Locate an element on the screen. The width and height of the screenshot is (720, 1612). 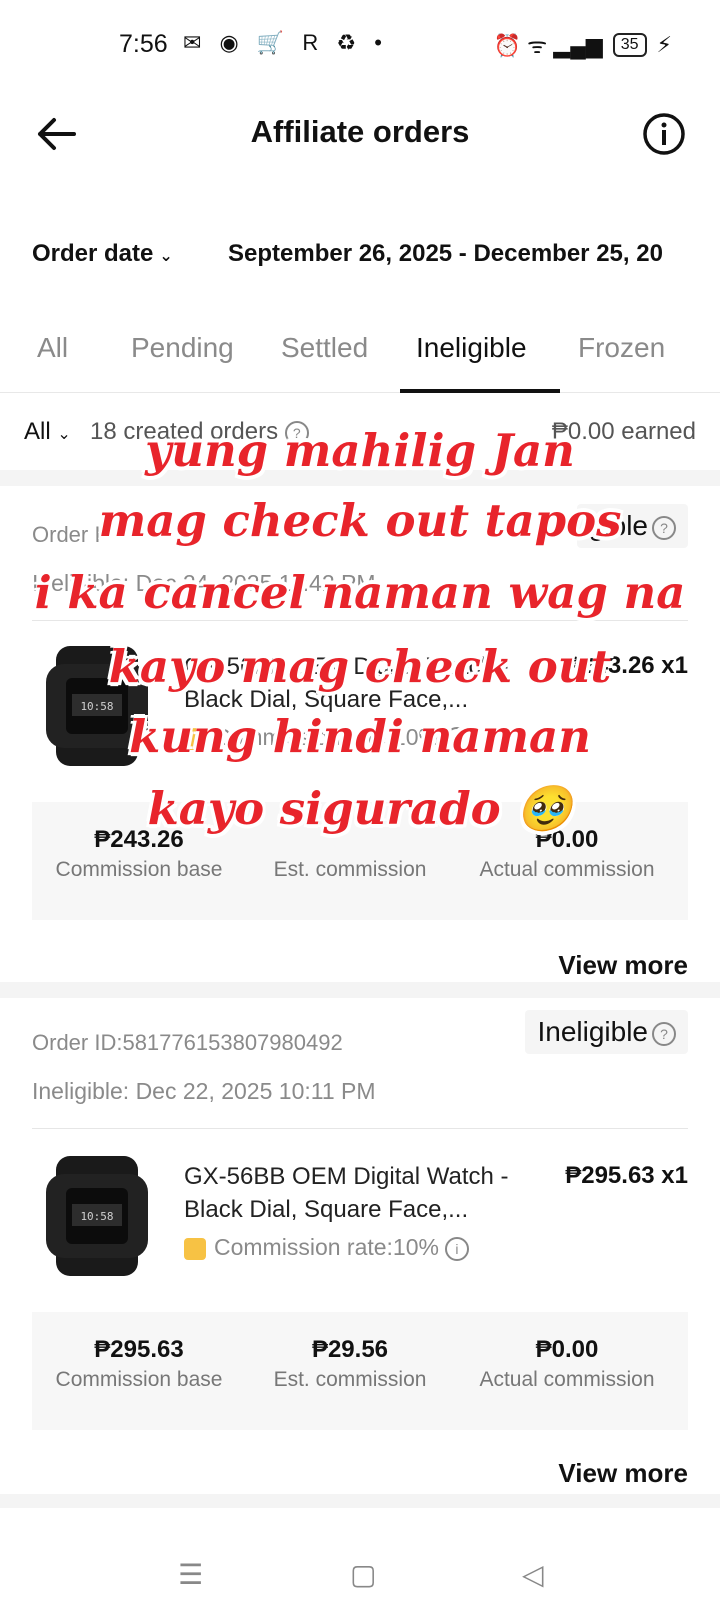
active-tab-indicator is located at coordinates (480, 391).